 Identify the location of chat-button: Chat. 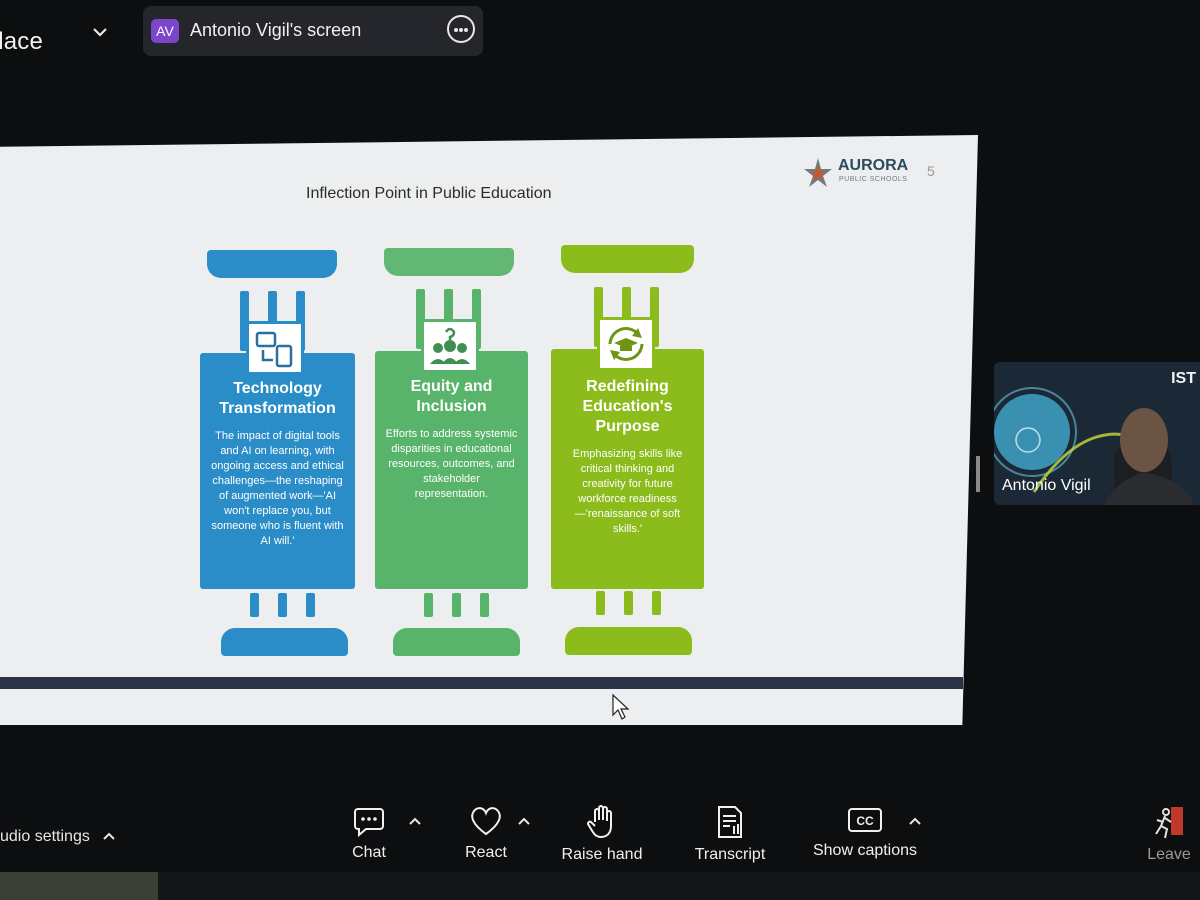
(369, 833).